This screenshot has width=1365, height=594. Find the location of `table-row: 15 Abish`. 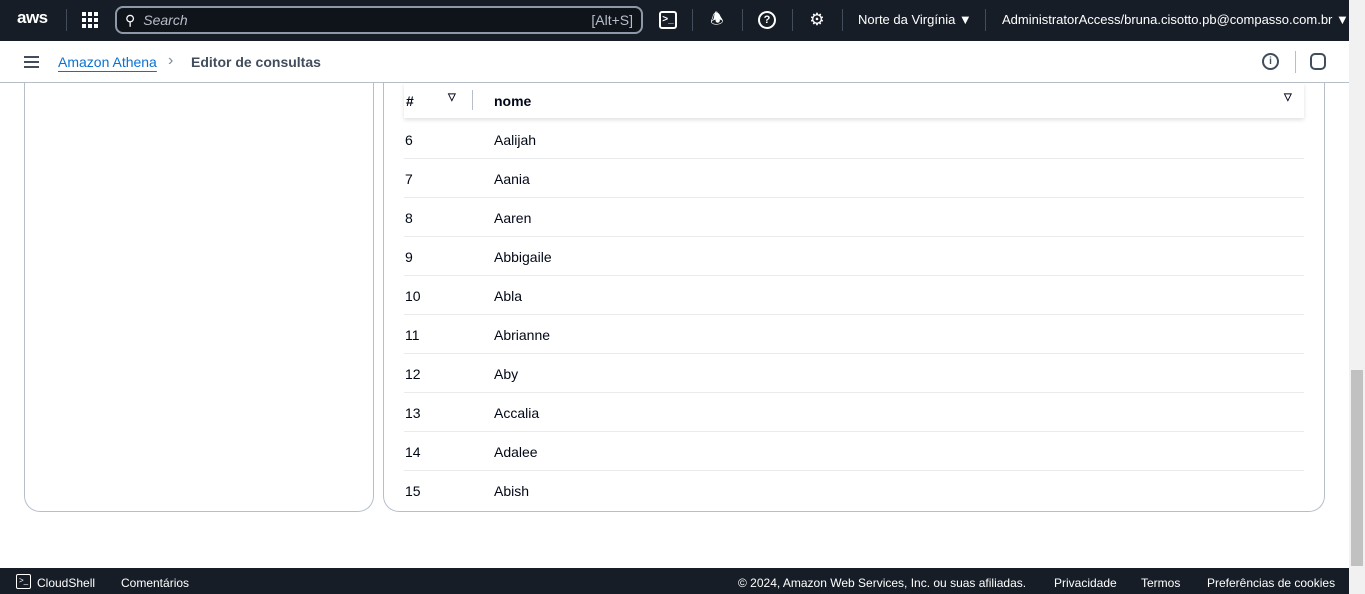

table-row: 15 Abish is located at coordinates (854, 490).